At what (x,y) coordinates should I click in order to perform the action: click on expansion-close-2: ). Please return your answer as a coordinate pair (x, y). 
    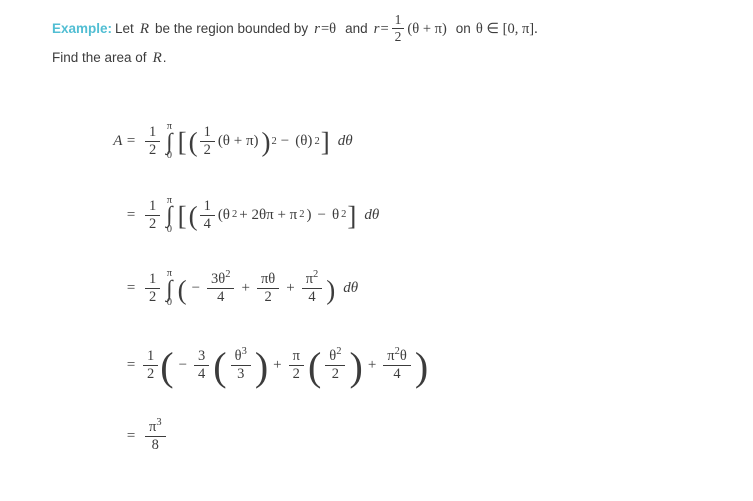
    Looking at the image, I should click on (309, 214).